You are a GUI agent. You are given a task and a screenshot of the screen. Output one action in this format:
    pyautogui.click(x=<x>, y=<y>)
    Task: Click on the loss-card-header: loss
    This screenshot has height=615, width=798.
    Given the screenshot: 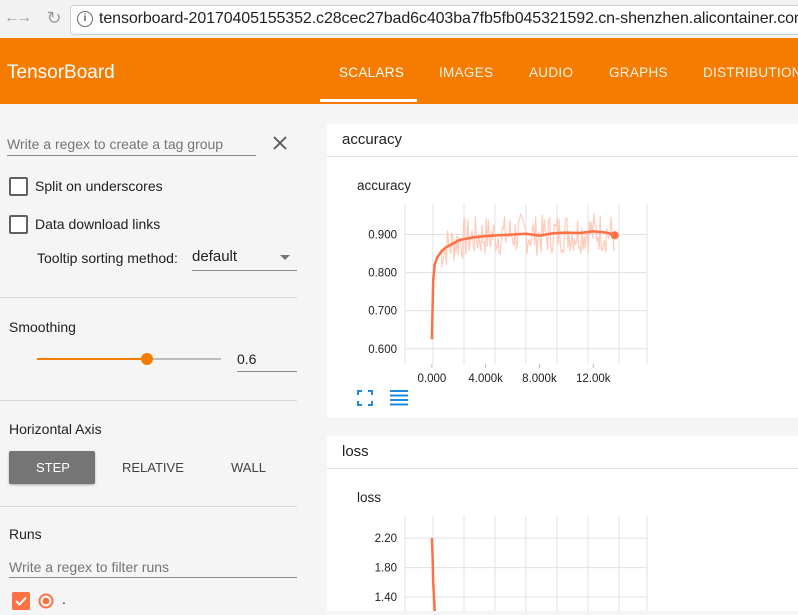 What is the action you would take?
    pyautogui.click(x=562, y=452)
    